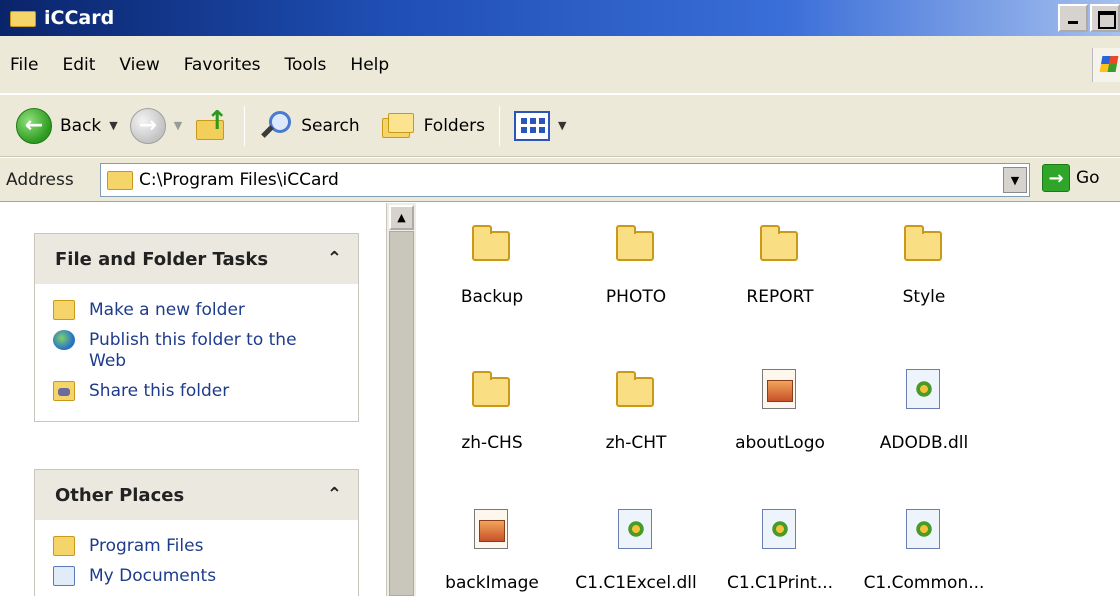 The image size is (1120, 596). Describe the element at coordinates (159, 391) in the screenshot. I see `task-label: Share this folder` at that location.